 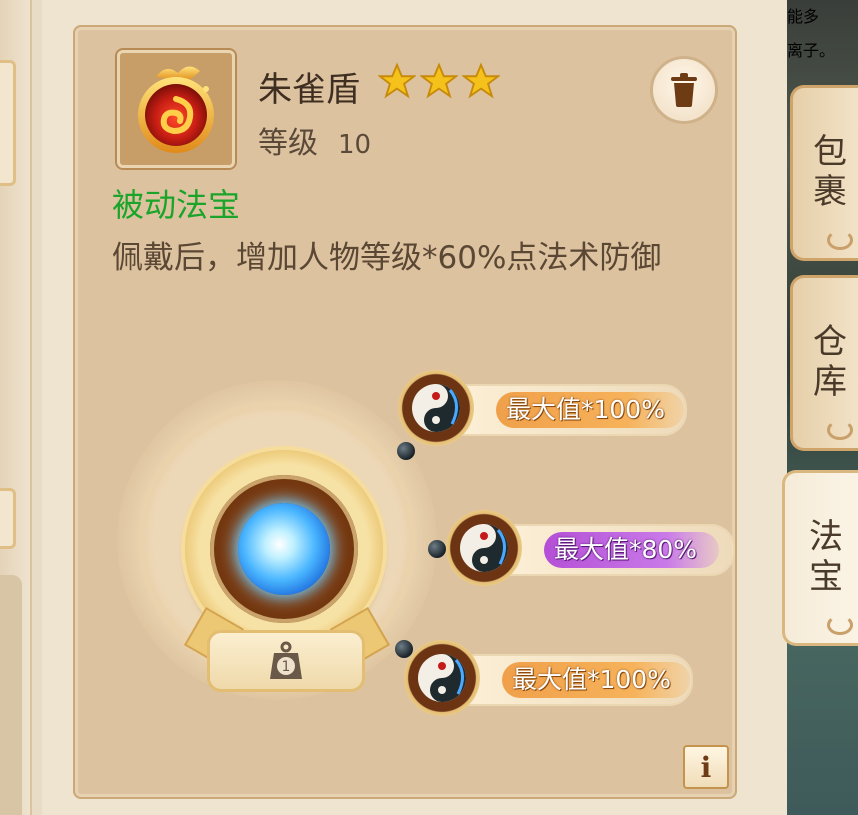 I want to click on attribute-label: 最大值*80%, so click(x=631, y=550).